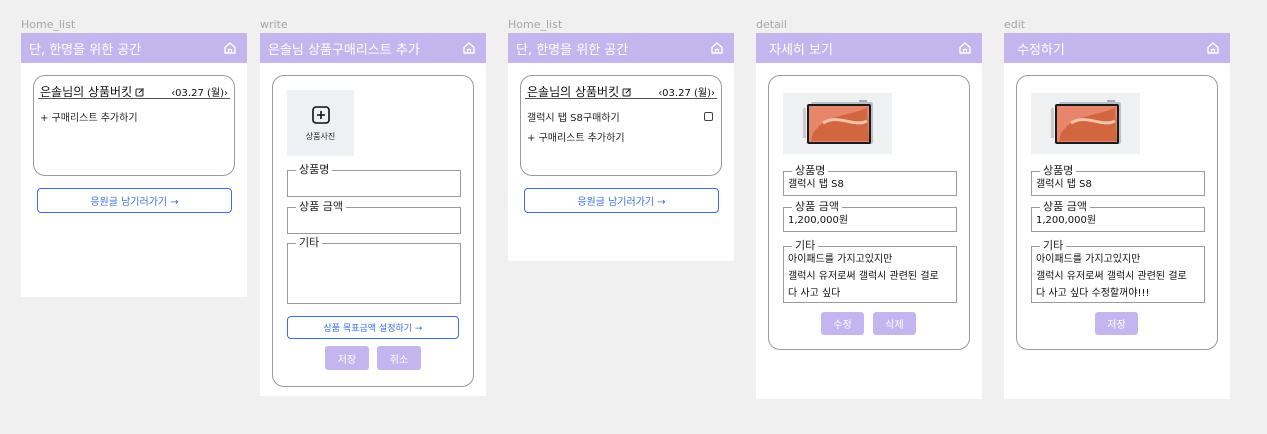 The height and width of the screenshot is (434, 1267). I want to click on app-header: 자세히 보기, so click(869, 48).